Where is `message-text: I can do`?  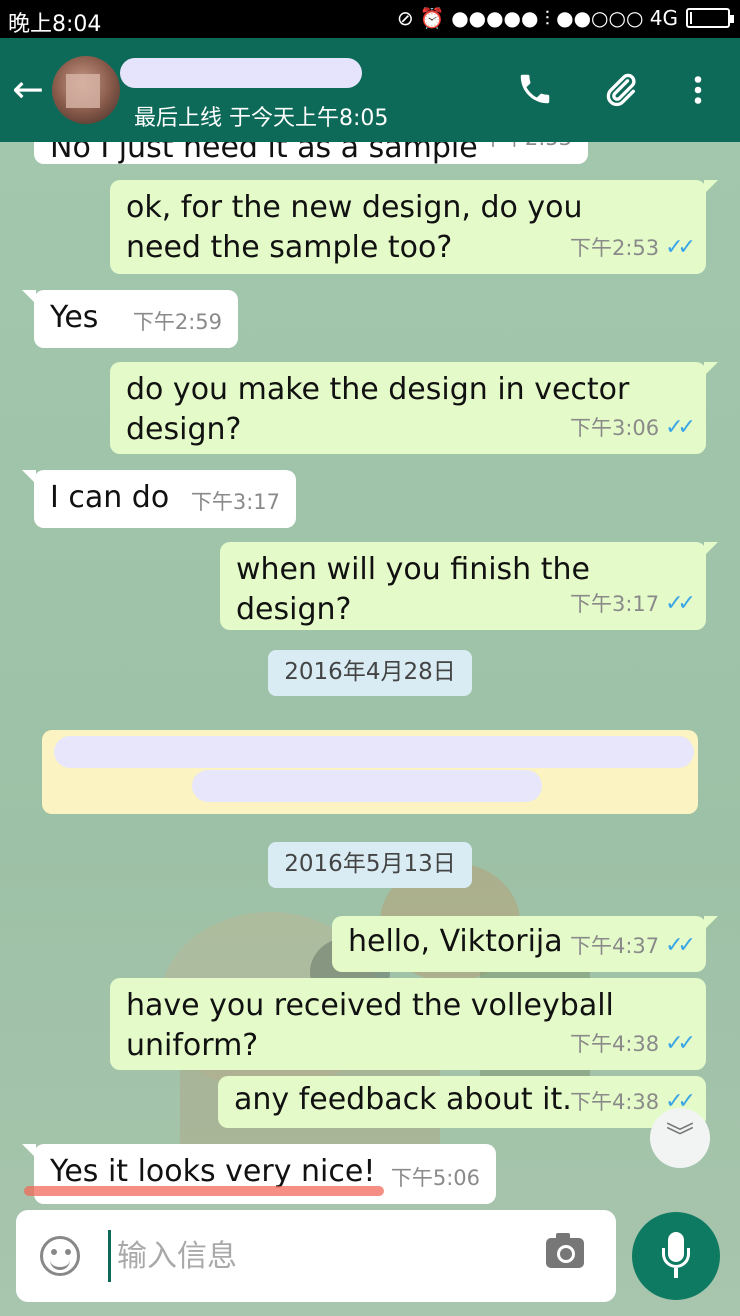 message-text: I can do is located at coordinates (110, 497).